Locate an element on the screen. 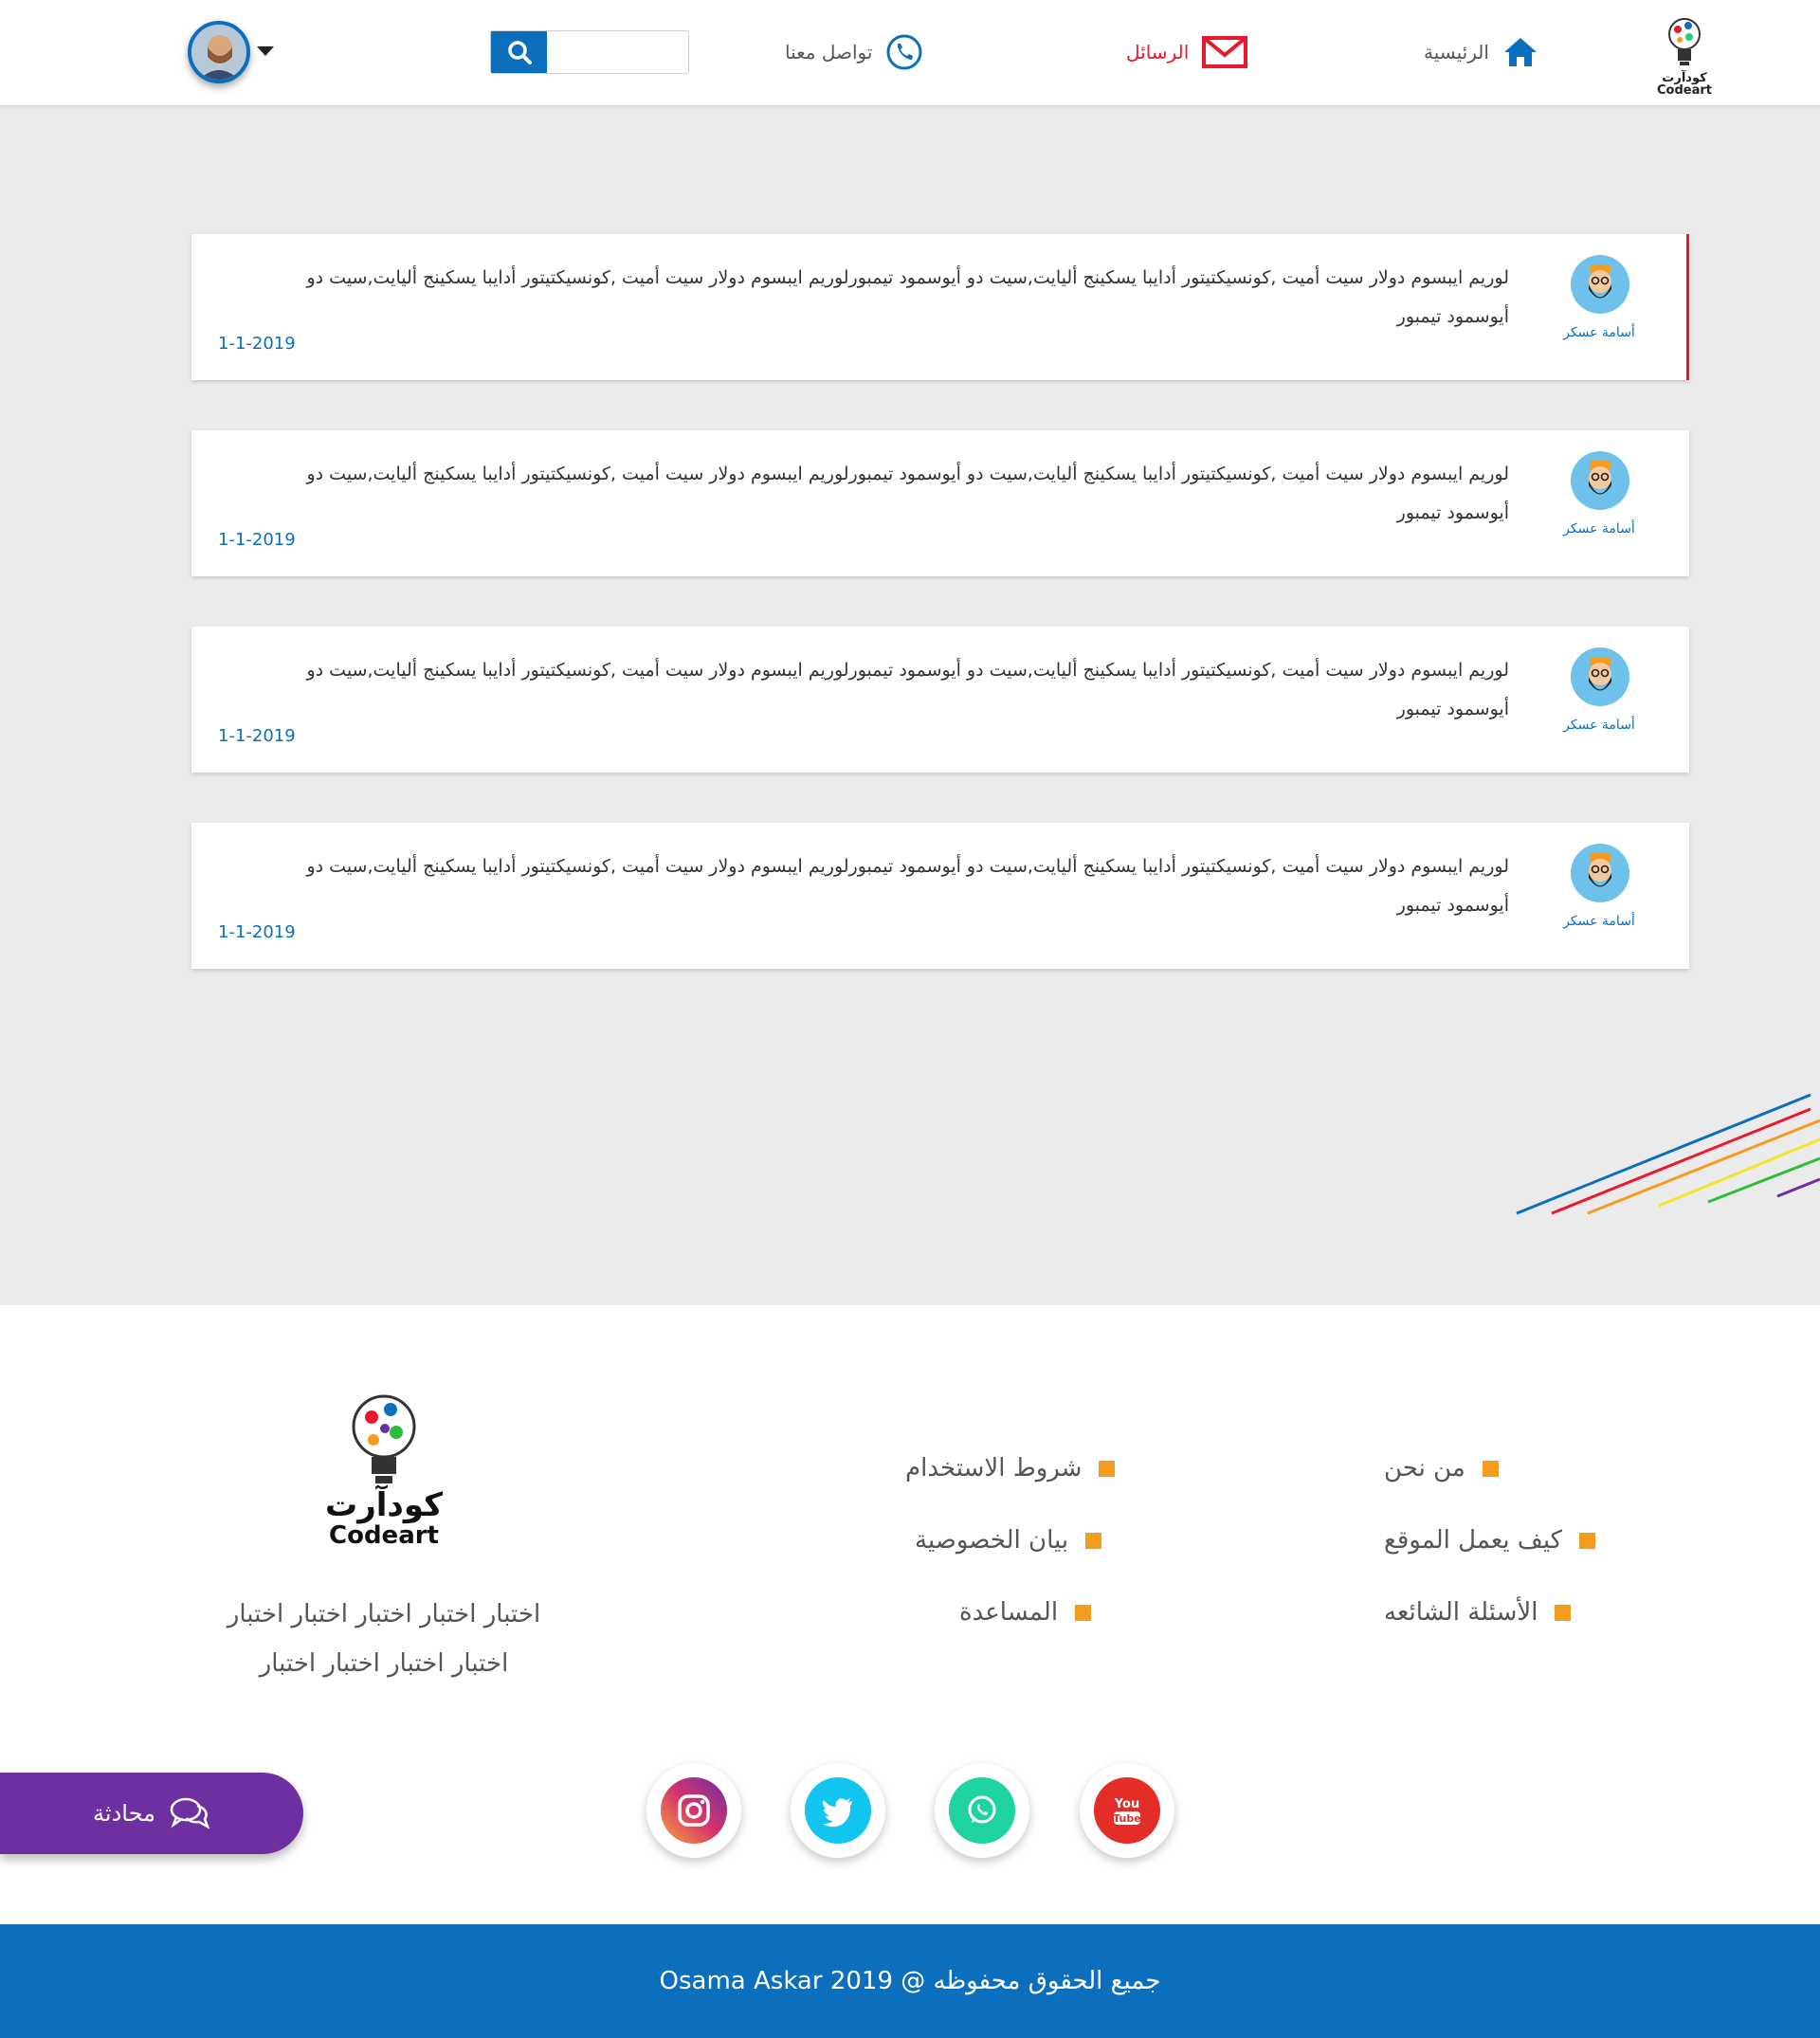 This screenshot has height=2038, width=1820. footer-link-help: المساعدة is located at coordinates (1025, 1612).